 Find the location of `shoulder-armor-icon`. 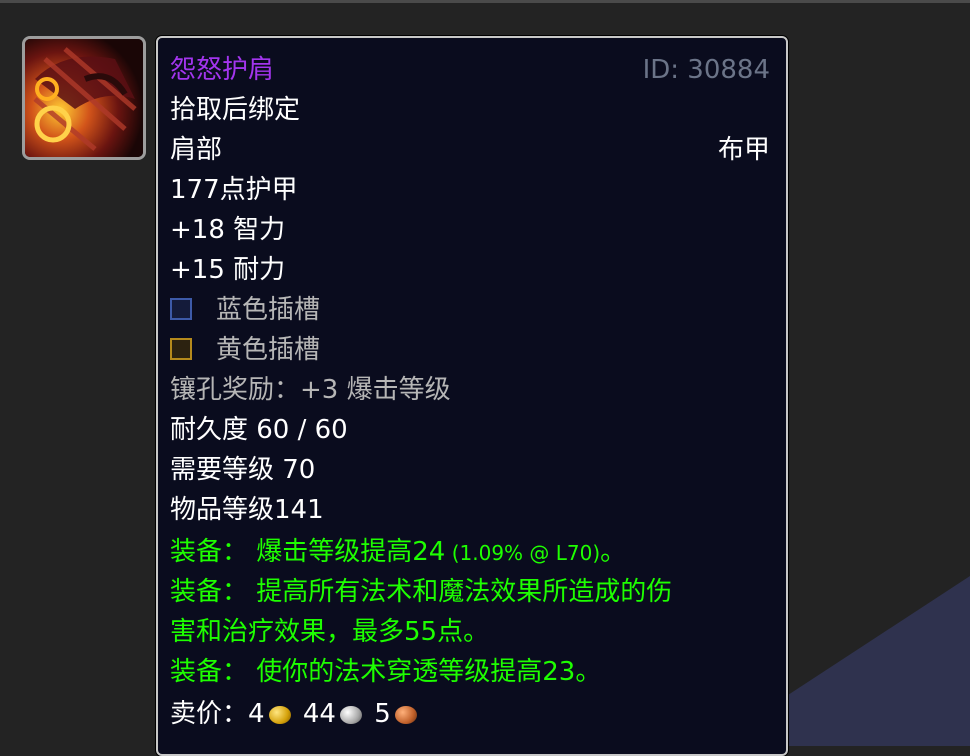

shoulder-armor-icon is located at coordinates (84, 98).